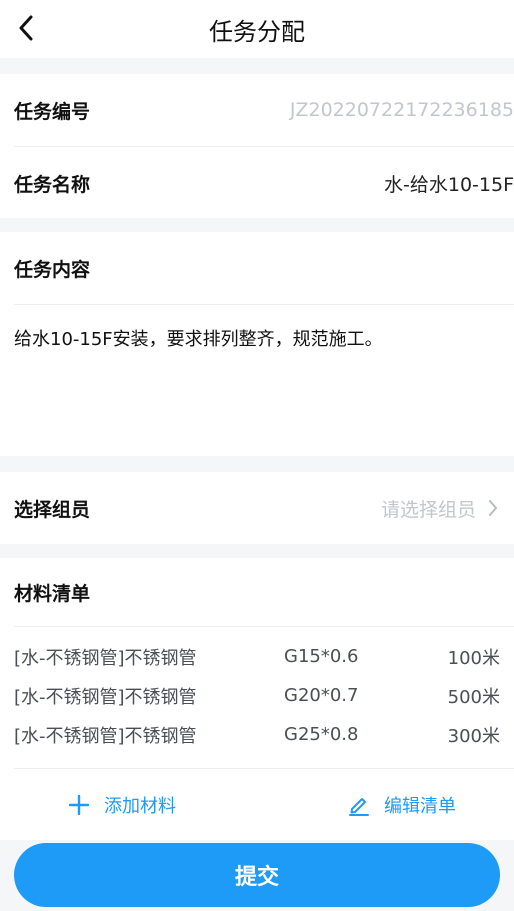 This screenshot has height=911, width=514. What do you see at coordinates (321, 734) in the screenshot?
I see `material-spec: G25*0.8` at bounding box center [321, 734].